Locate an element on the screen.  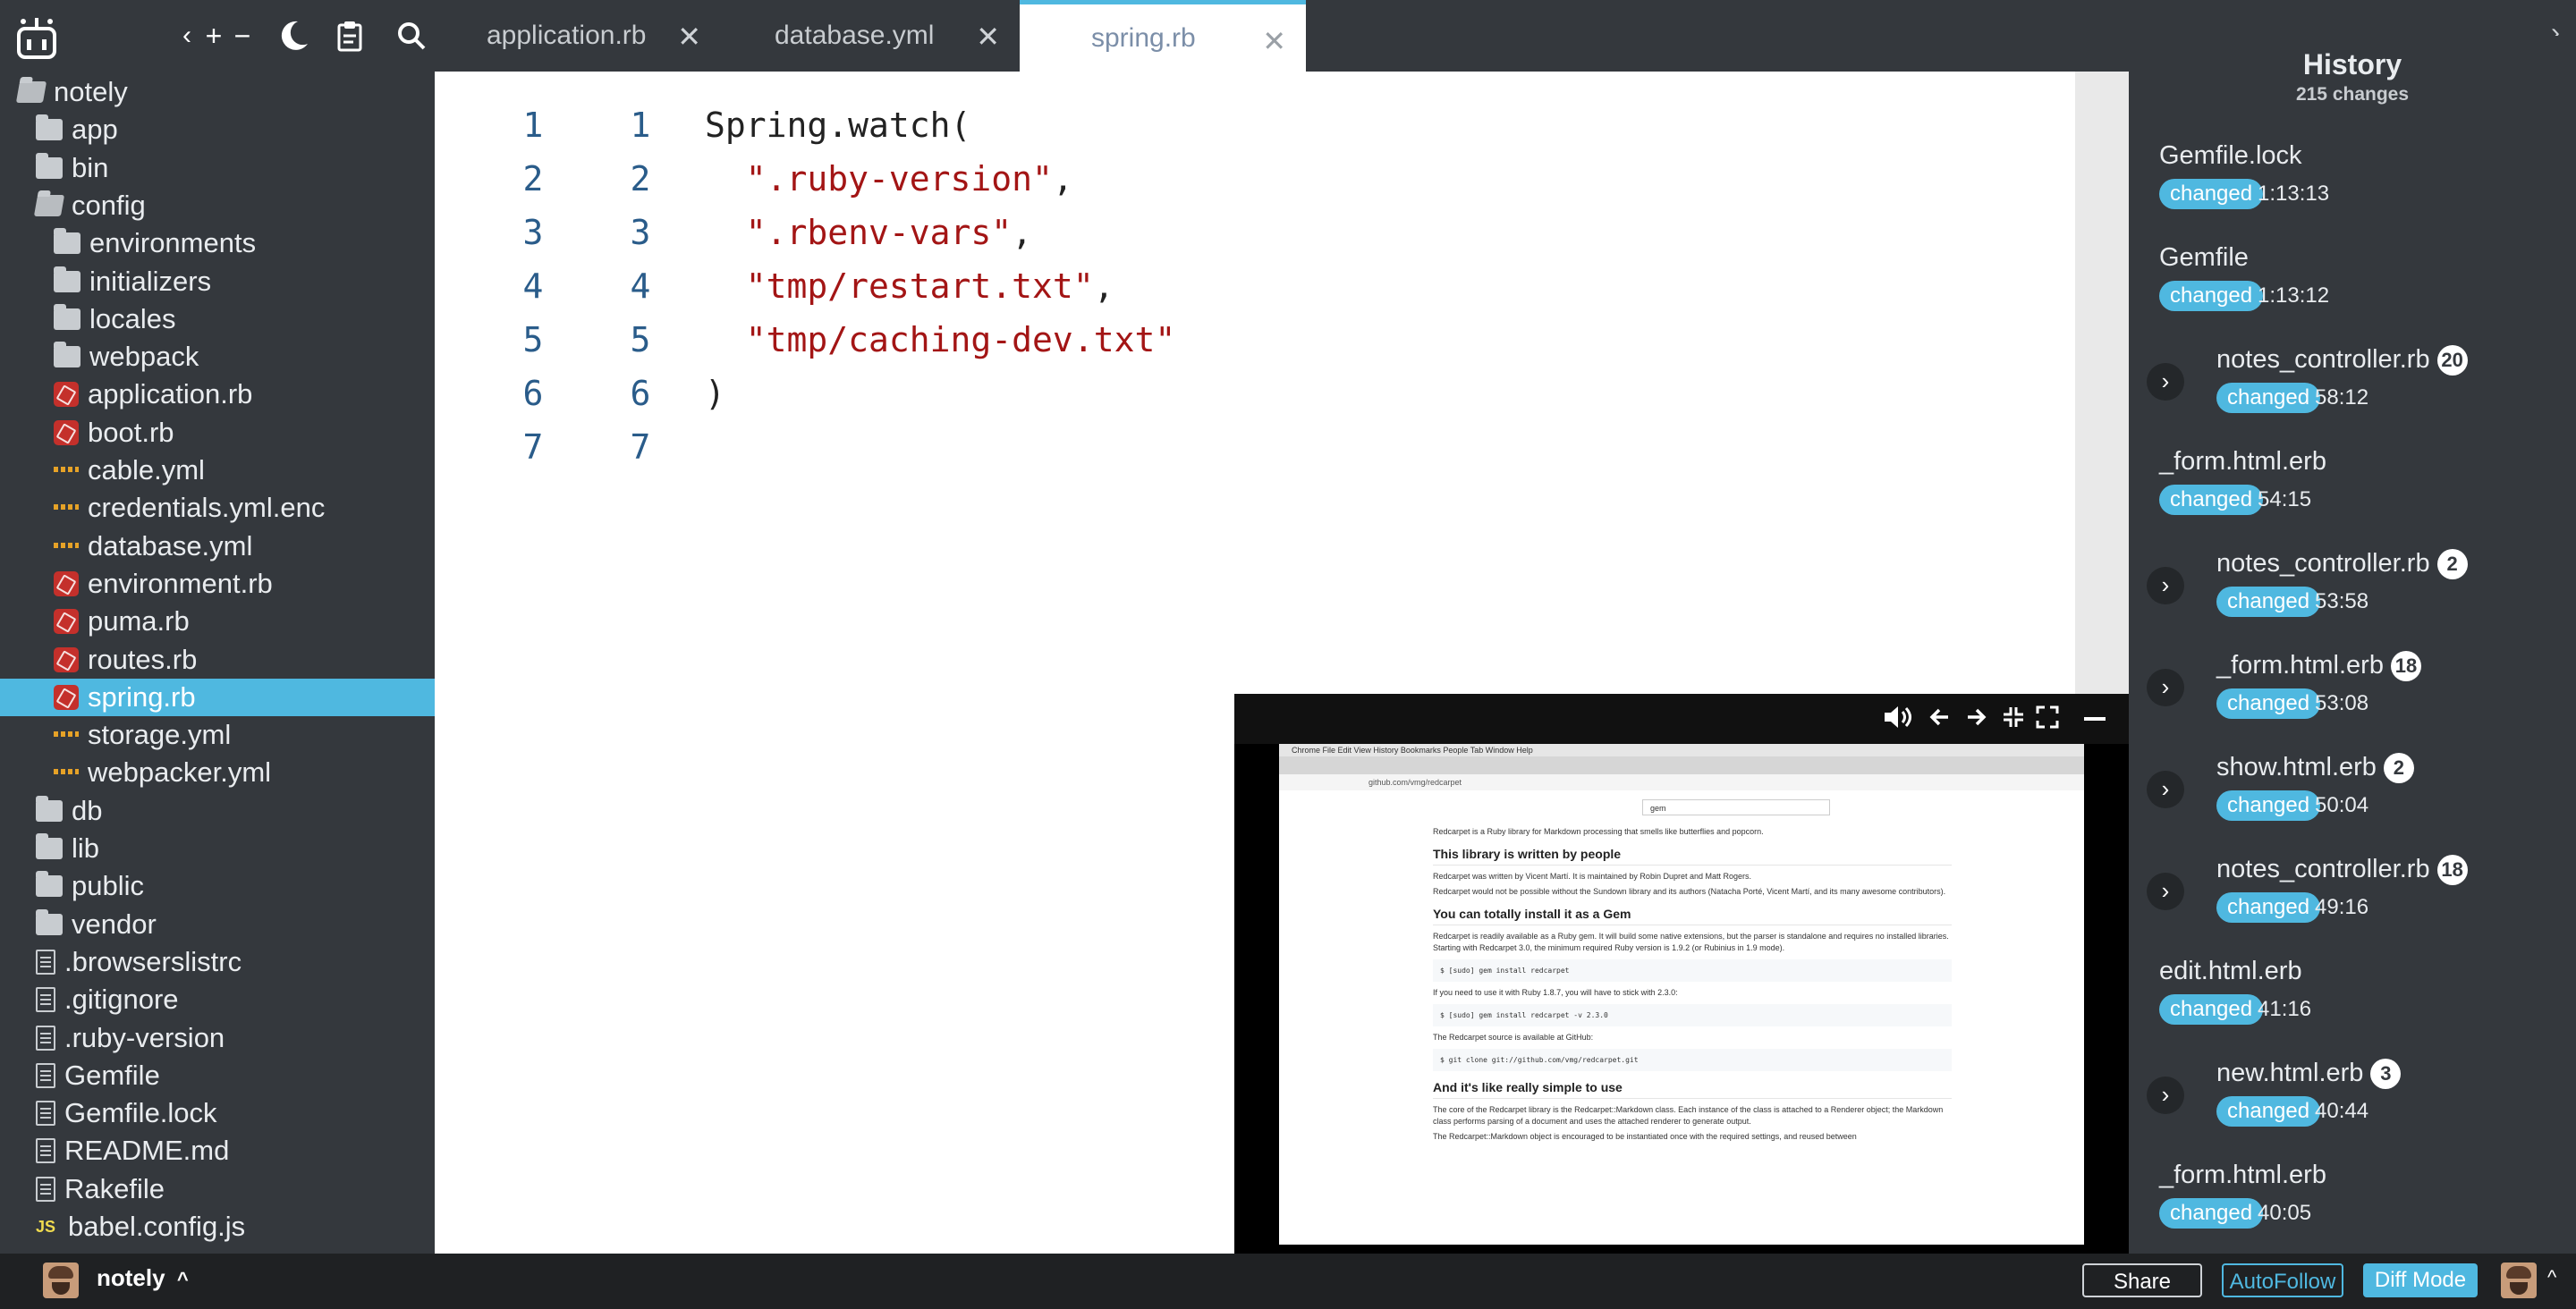
history-item: _form.html.erb changed 54:15 is located at coordinates (2352, 496).